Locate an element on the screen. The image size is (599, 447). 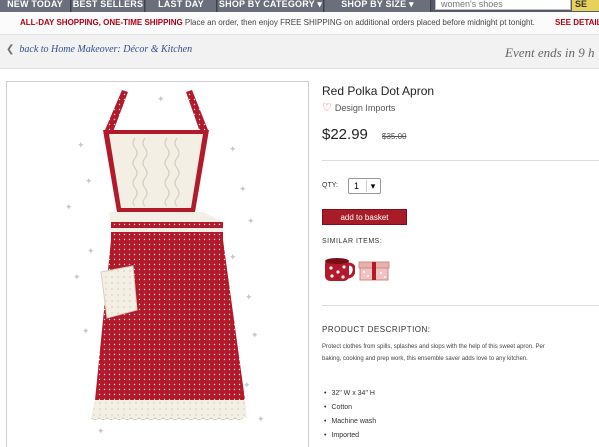
event-countdown: Event ends in 9 h is located at coordinates (550, 52).